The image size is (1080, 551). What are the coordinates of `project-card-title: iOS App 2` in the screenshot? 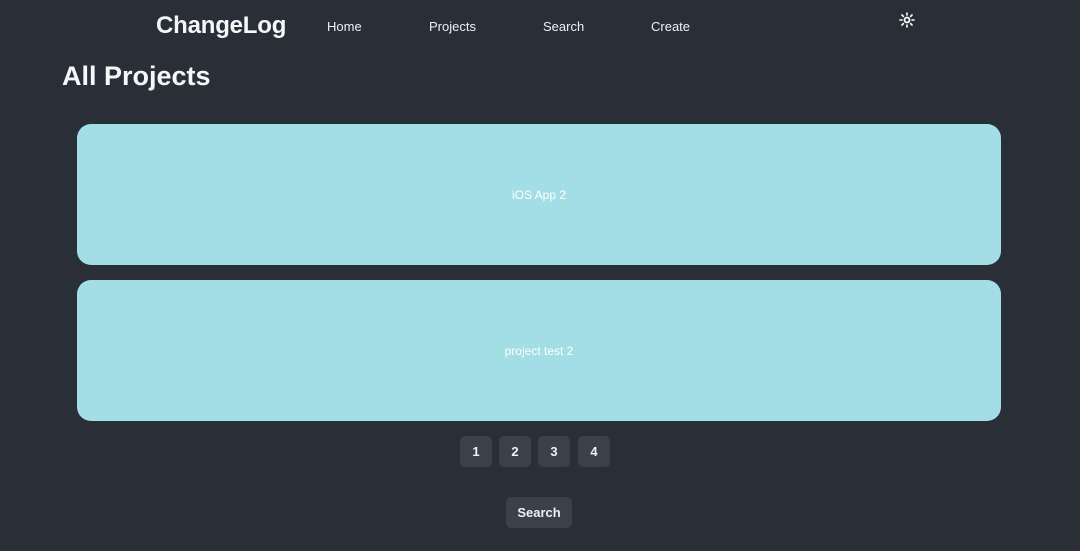 It's located at (539, 194).